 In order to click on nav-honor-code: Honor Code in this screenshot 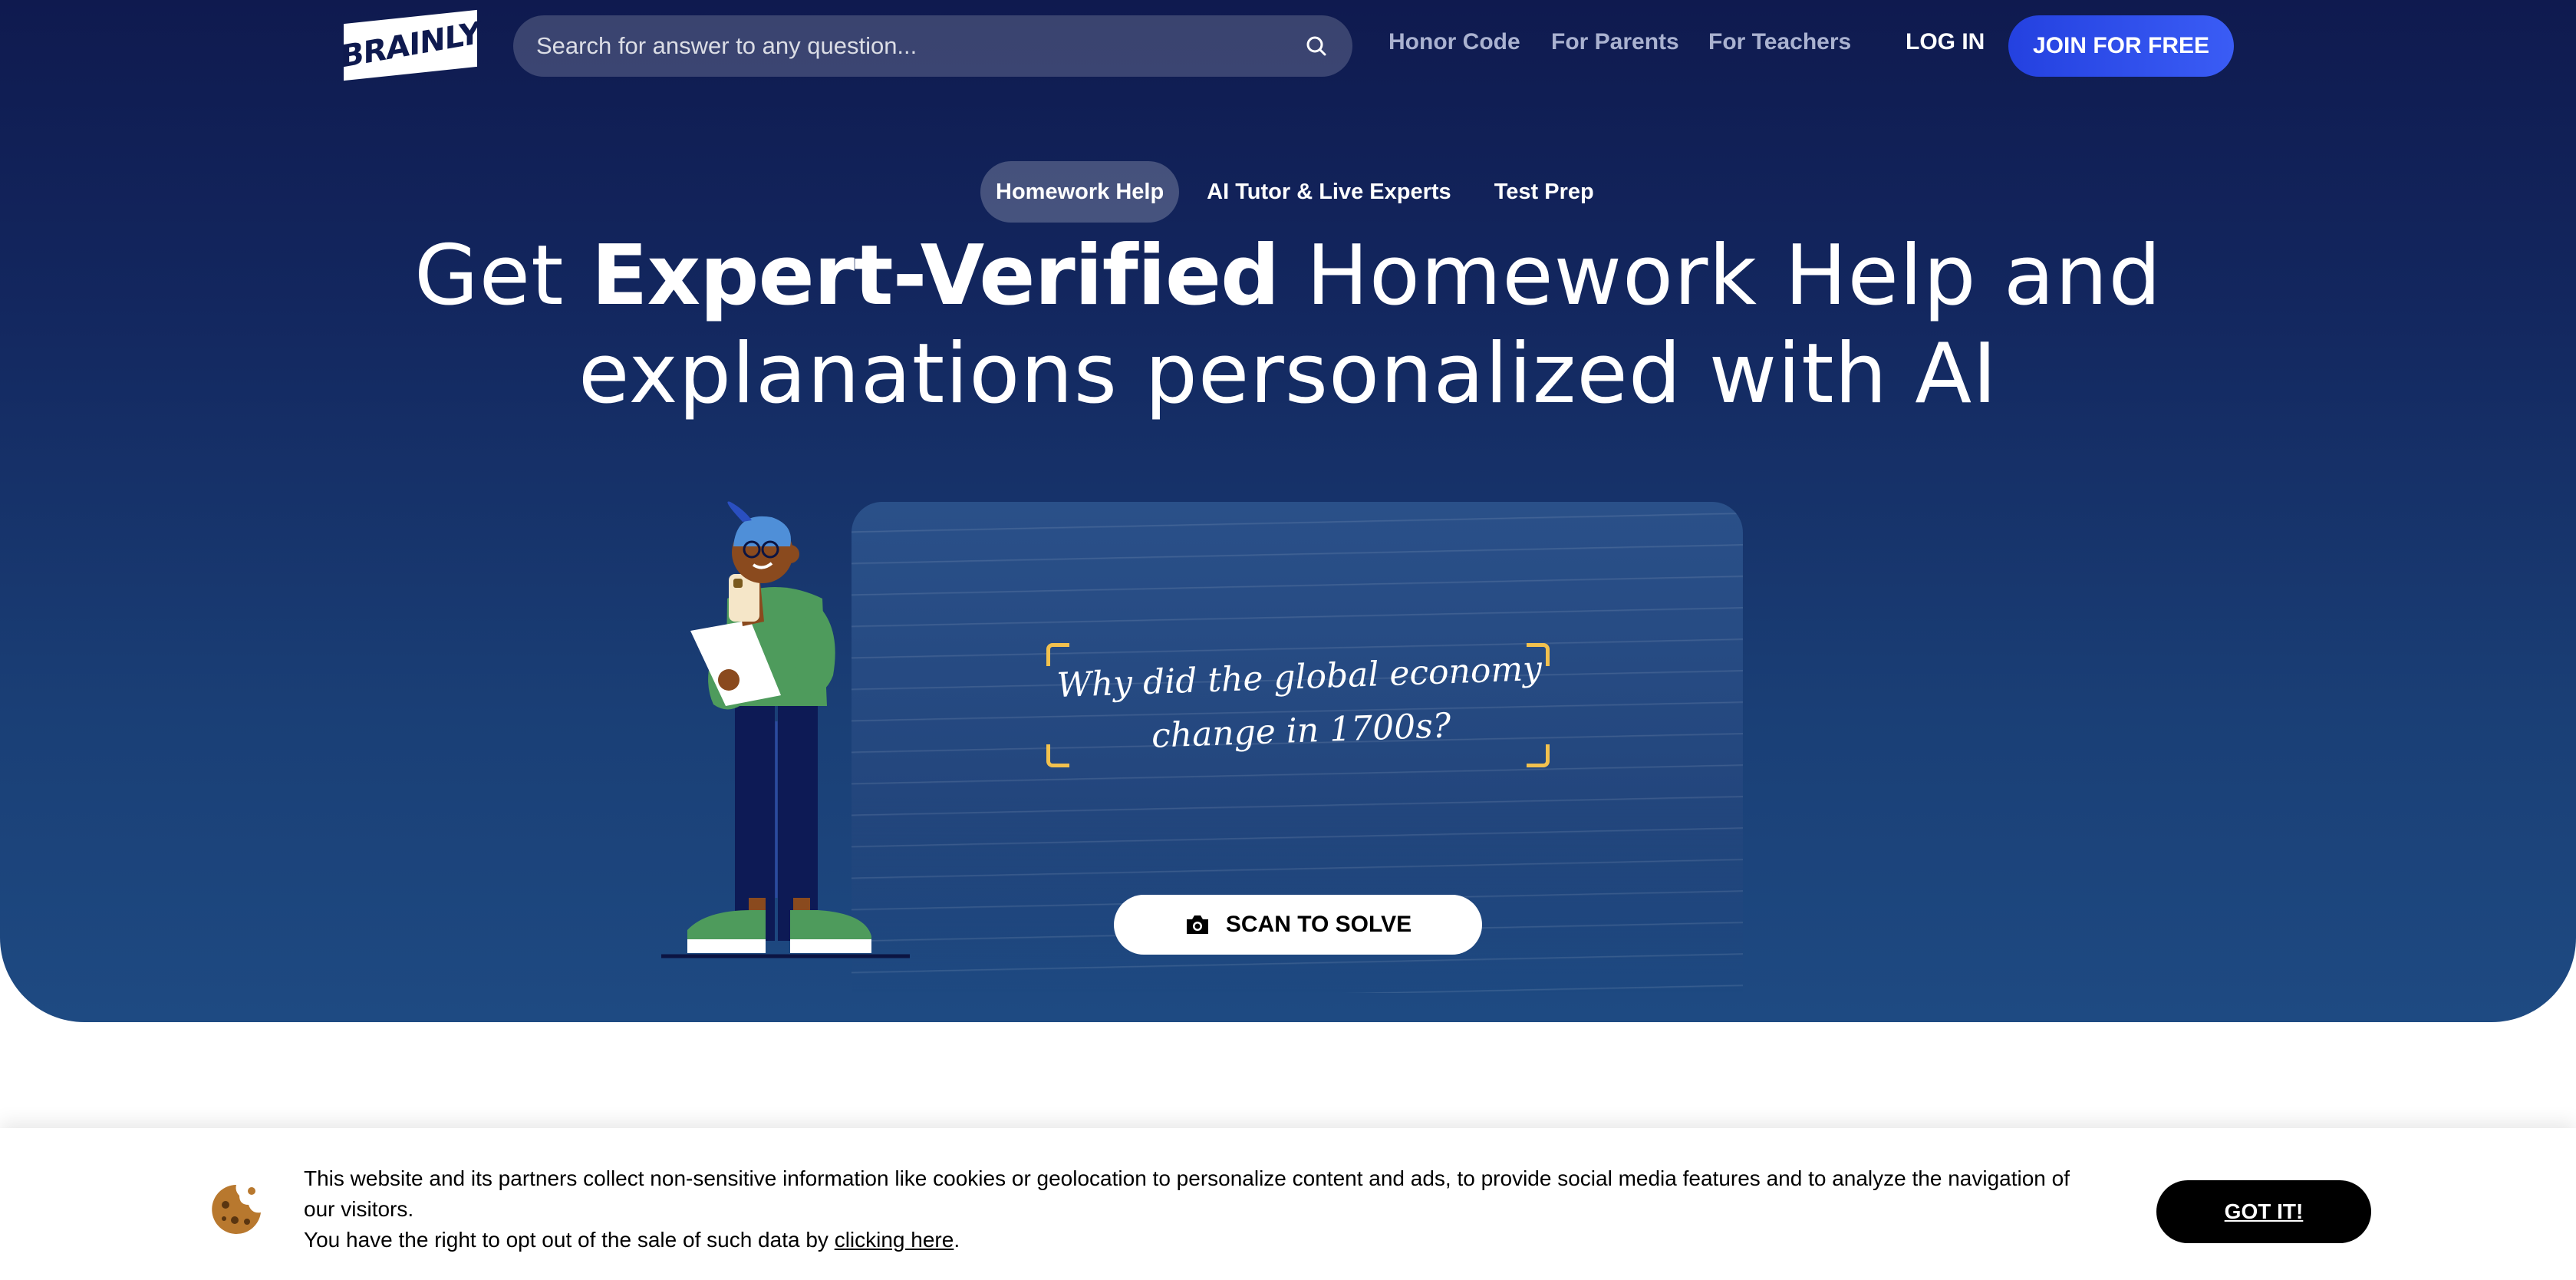, I will do `click(1454, 42)`.